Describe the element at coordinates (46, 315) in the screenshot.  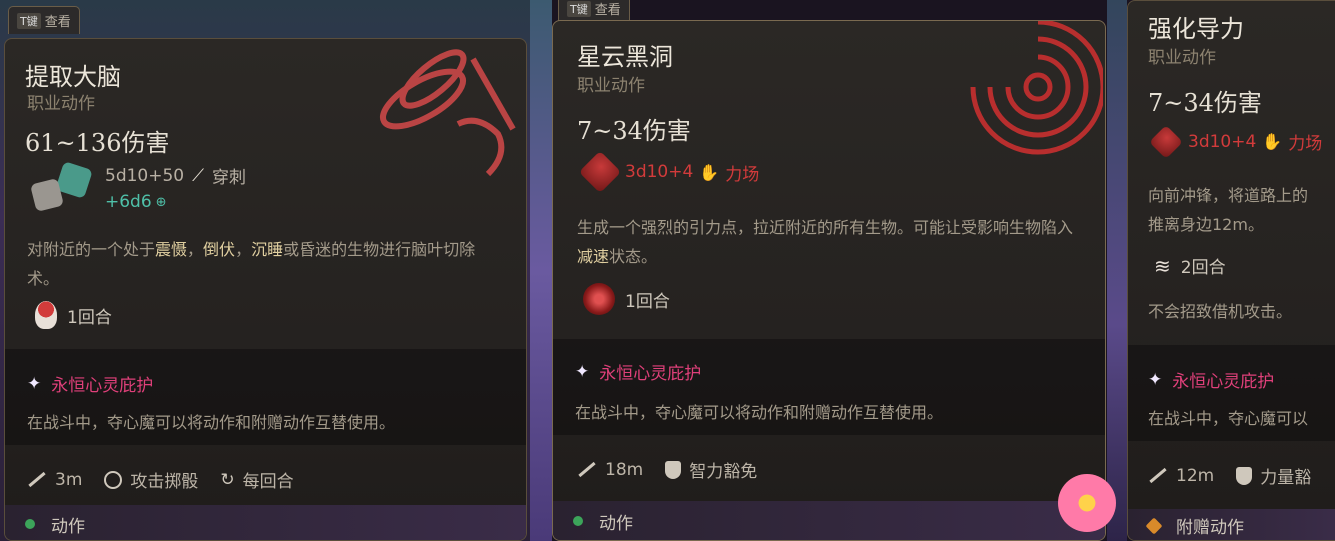
I see `action-point-icon` at that location.